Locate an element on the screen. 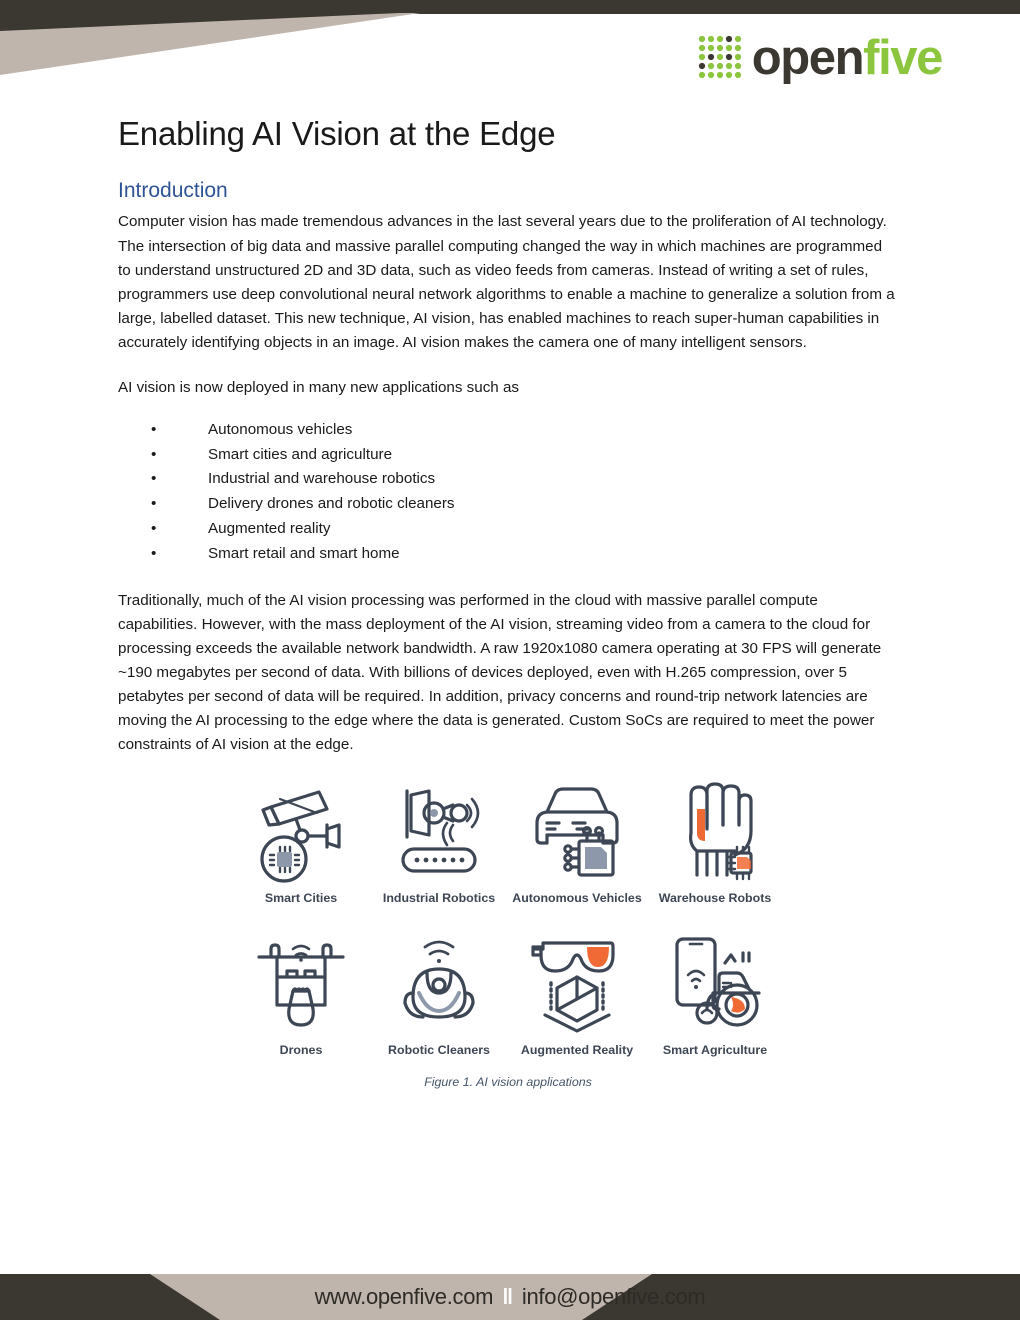 Image resolution: width=1020 pixels, height=1320 pixels. ar-goggles-icon is located at coordinates (577, 983).